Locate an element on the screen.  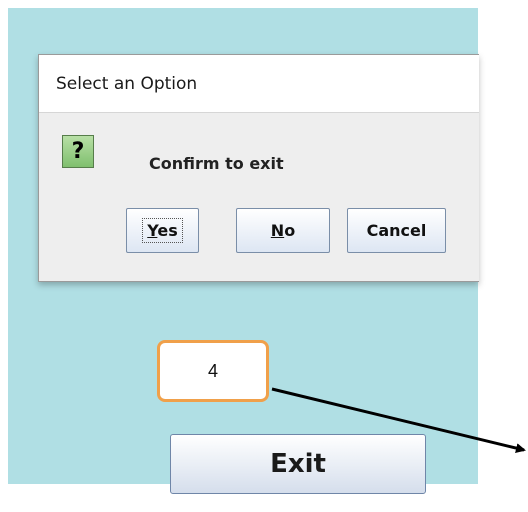
step-callout: 4 is located at coordinates (213, 371).